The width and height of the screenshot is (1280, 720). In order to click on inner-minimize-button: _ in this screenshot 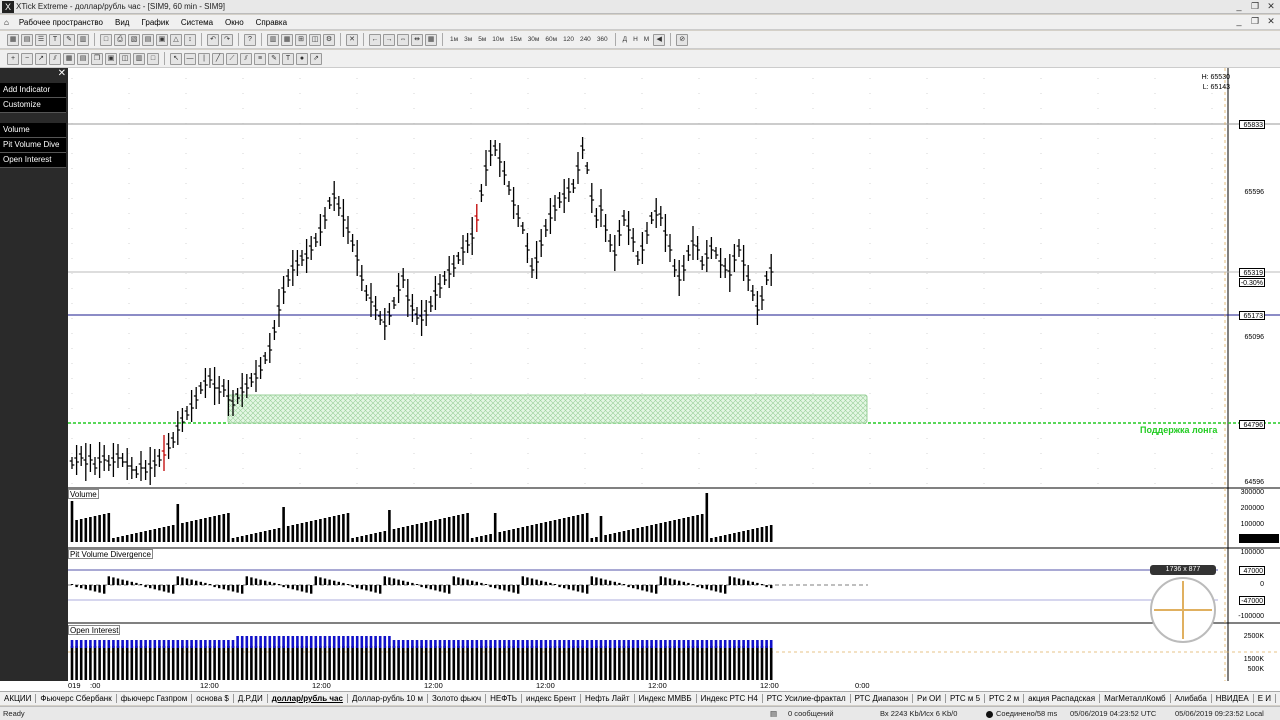, I will do `click(1239, 22)`.